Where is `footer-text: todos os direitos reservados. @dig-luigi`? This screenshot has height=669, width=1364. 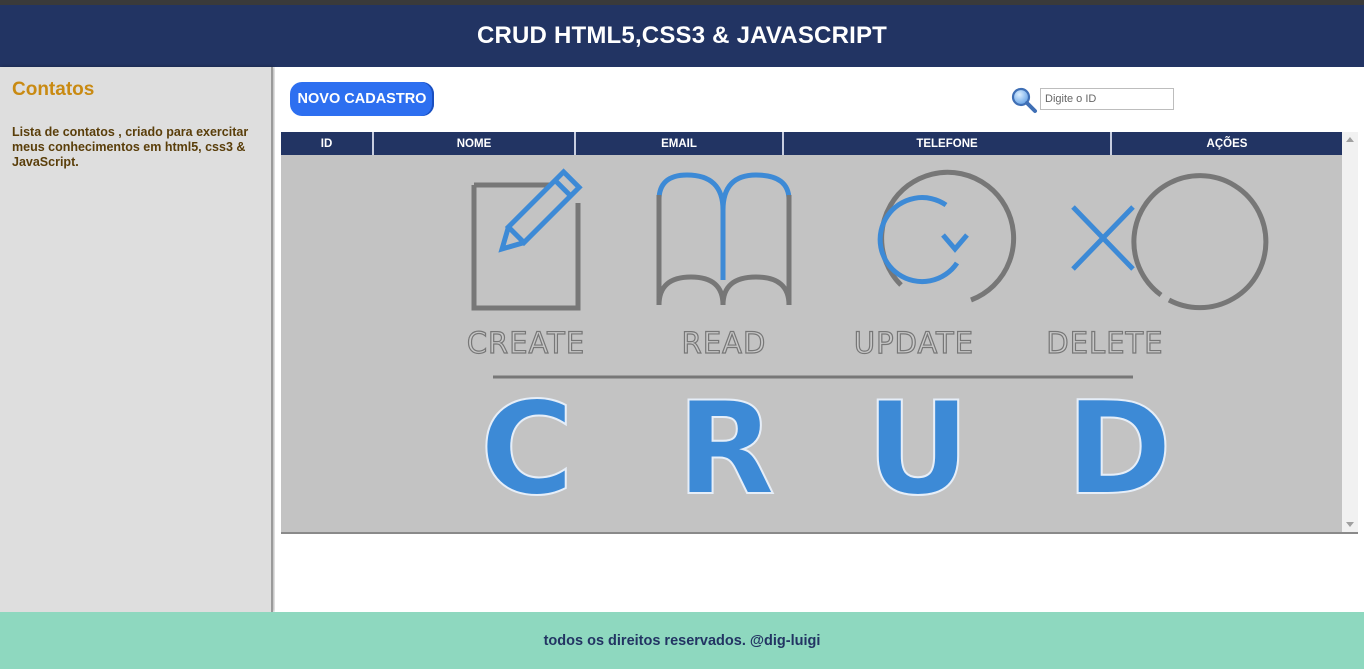
footer-text: todos os direitos reservados. @dig-luigi is located at coordinates (682, 640).